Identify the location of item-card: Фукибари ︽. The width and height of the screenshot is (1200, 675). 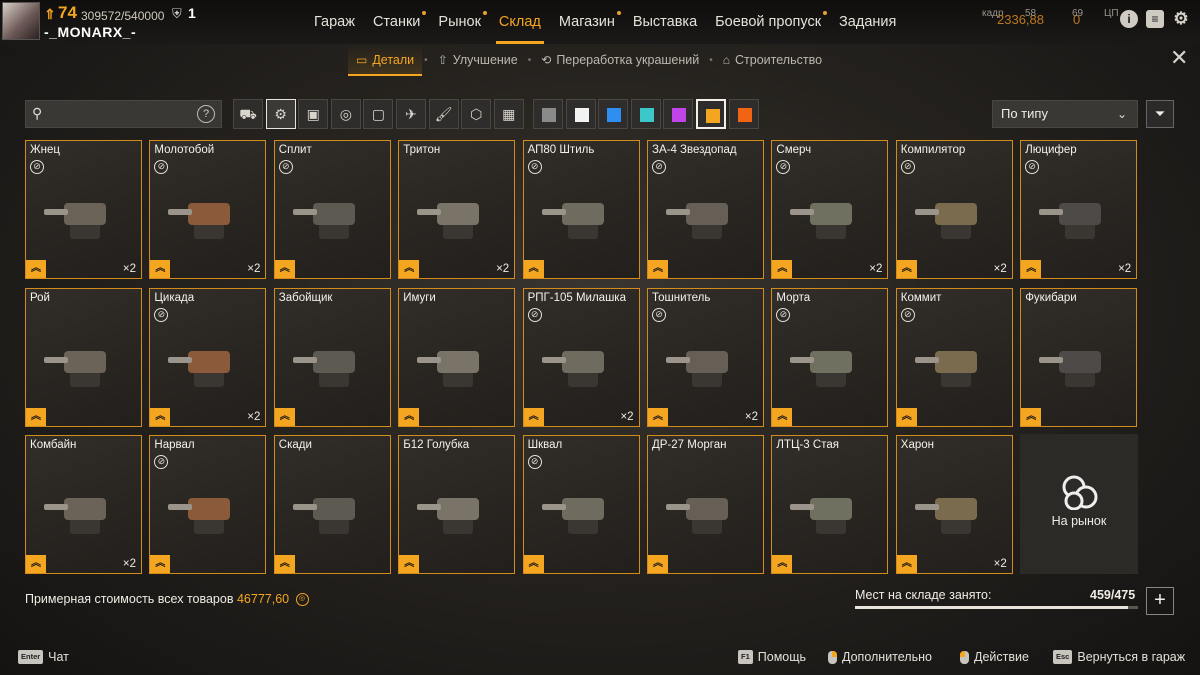
(1079, 357).